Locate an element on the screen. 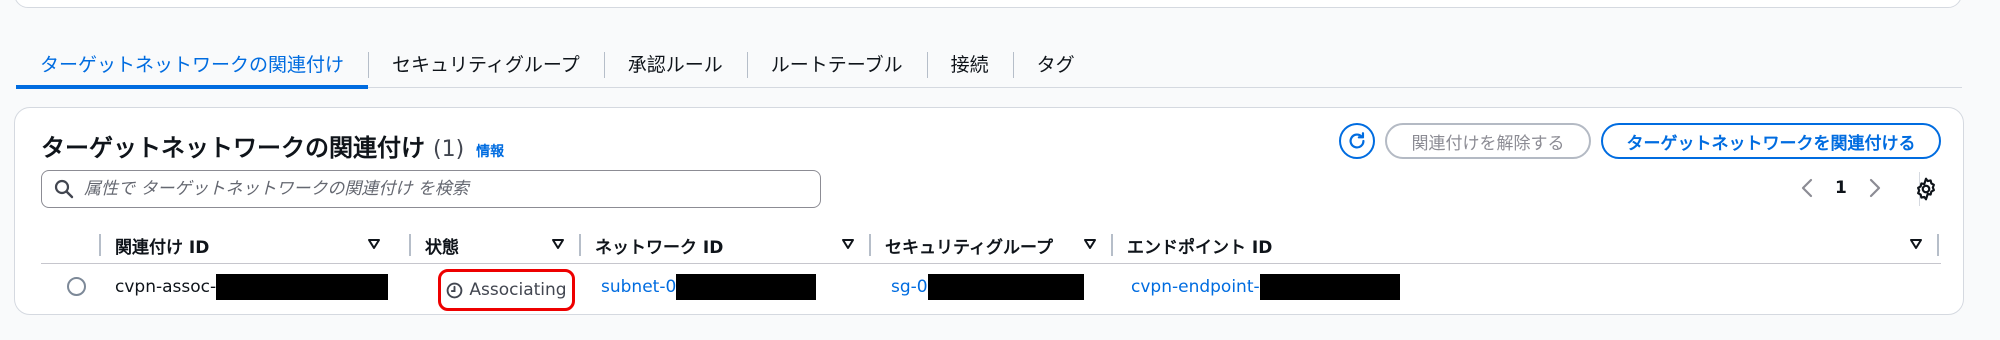 The width and height of the screenshot is (2000, 340). search-field is located at coordinates (431, 189).